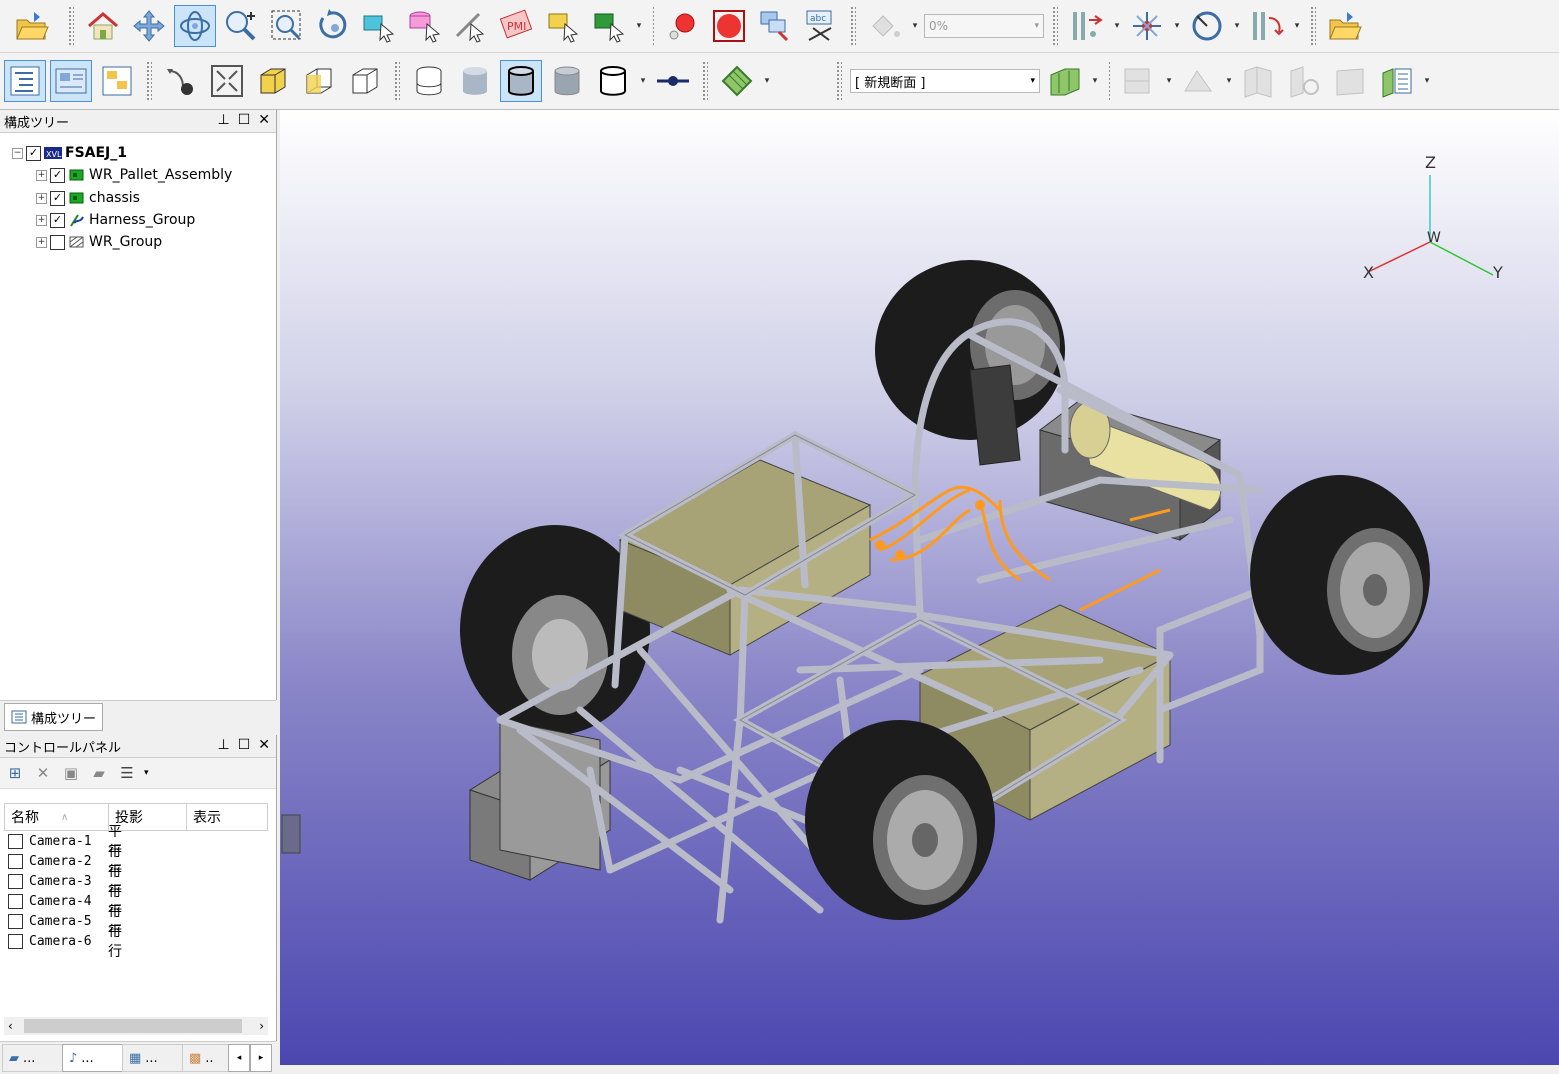  I want to click on wheel-front-right, so click(900, 820).